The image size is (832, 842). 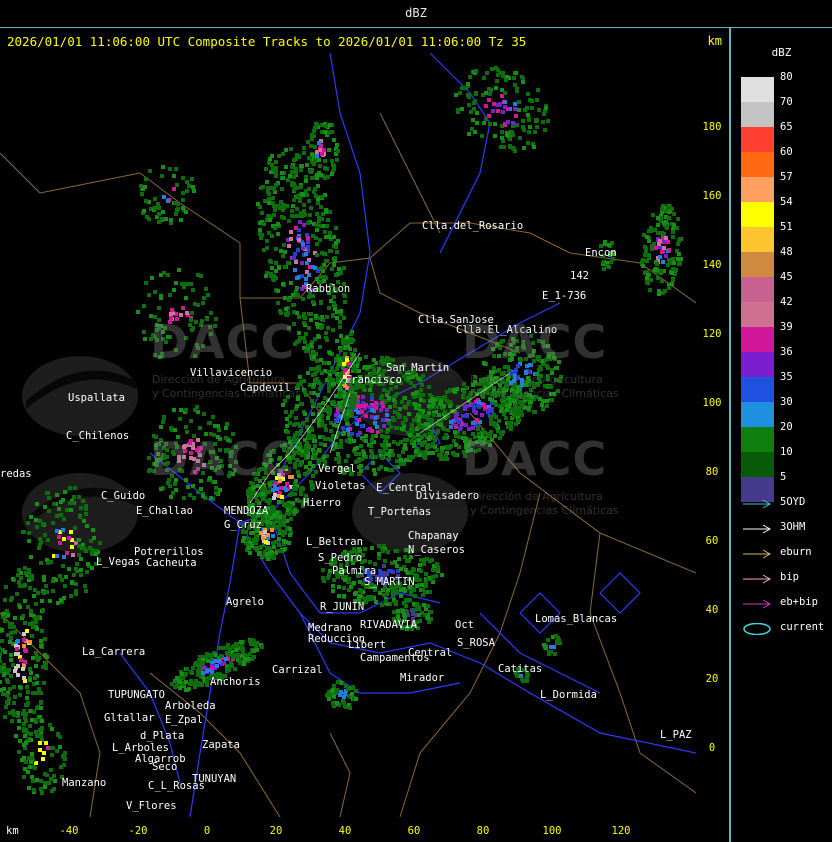 What do you see at coordinates (712, 472) in the screenshot?
I see `right-axis-tick: 80` at bounding box center [712, 472].